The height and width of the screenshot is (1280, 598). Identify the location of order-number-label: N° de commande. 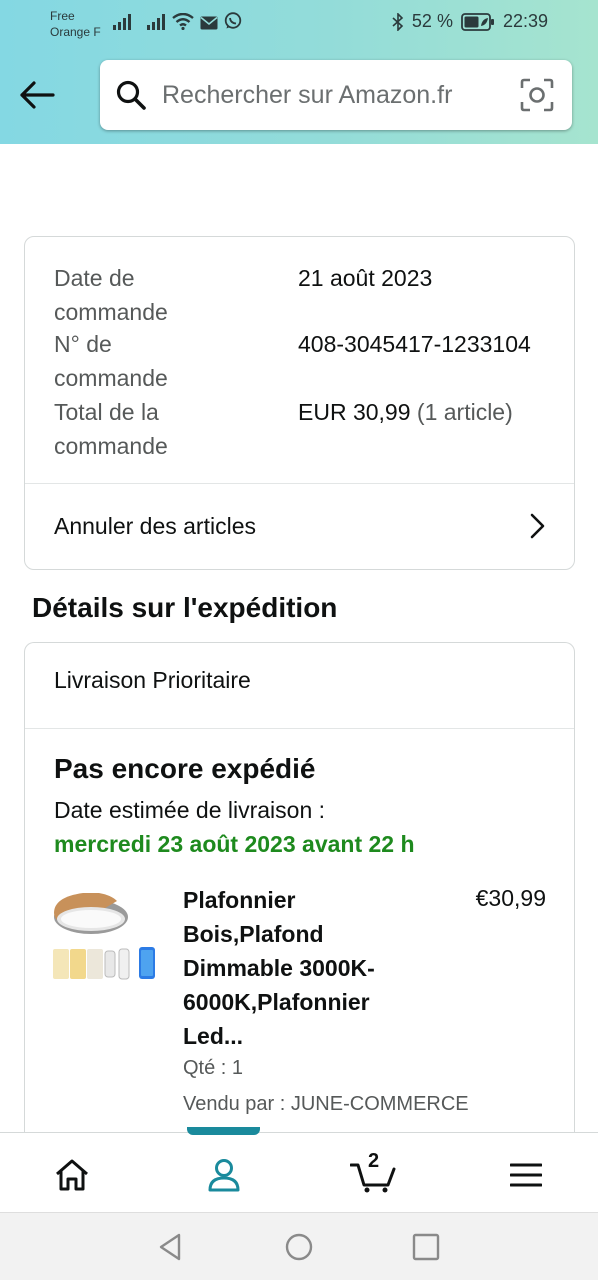
(111, 361).